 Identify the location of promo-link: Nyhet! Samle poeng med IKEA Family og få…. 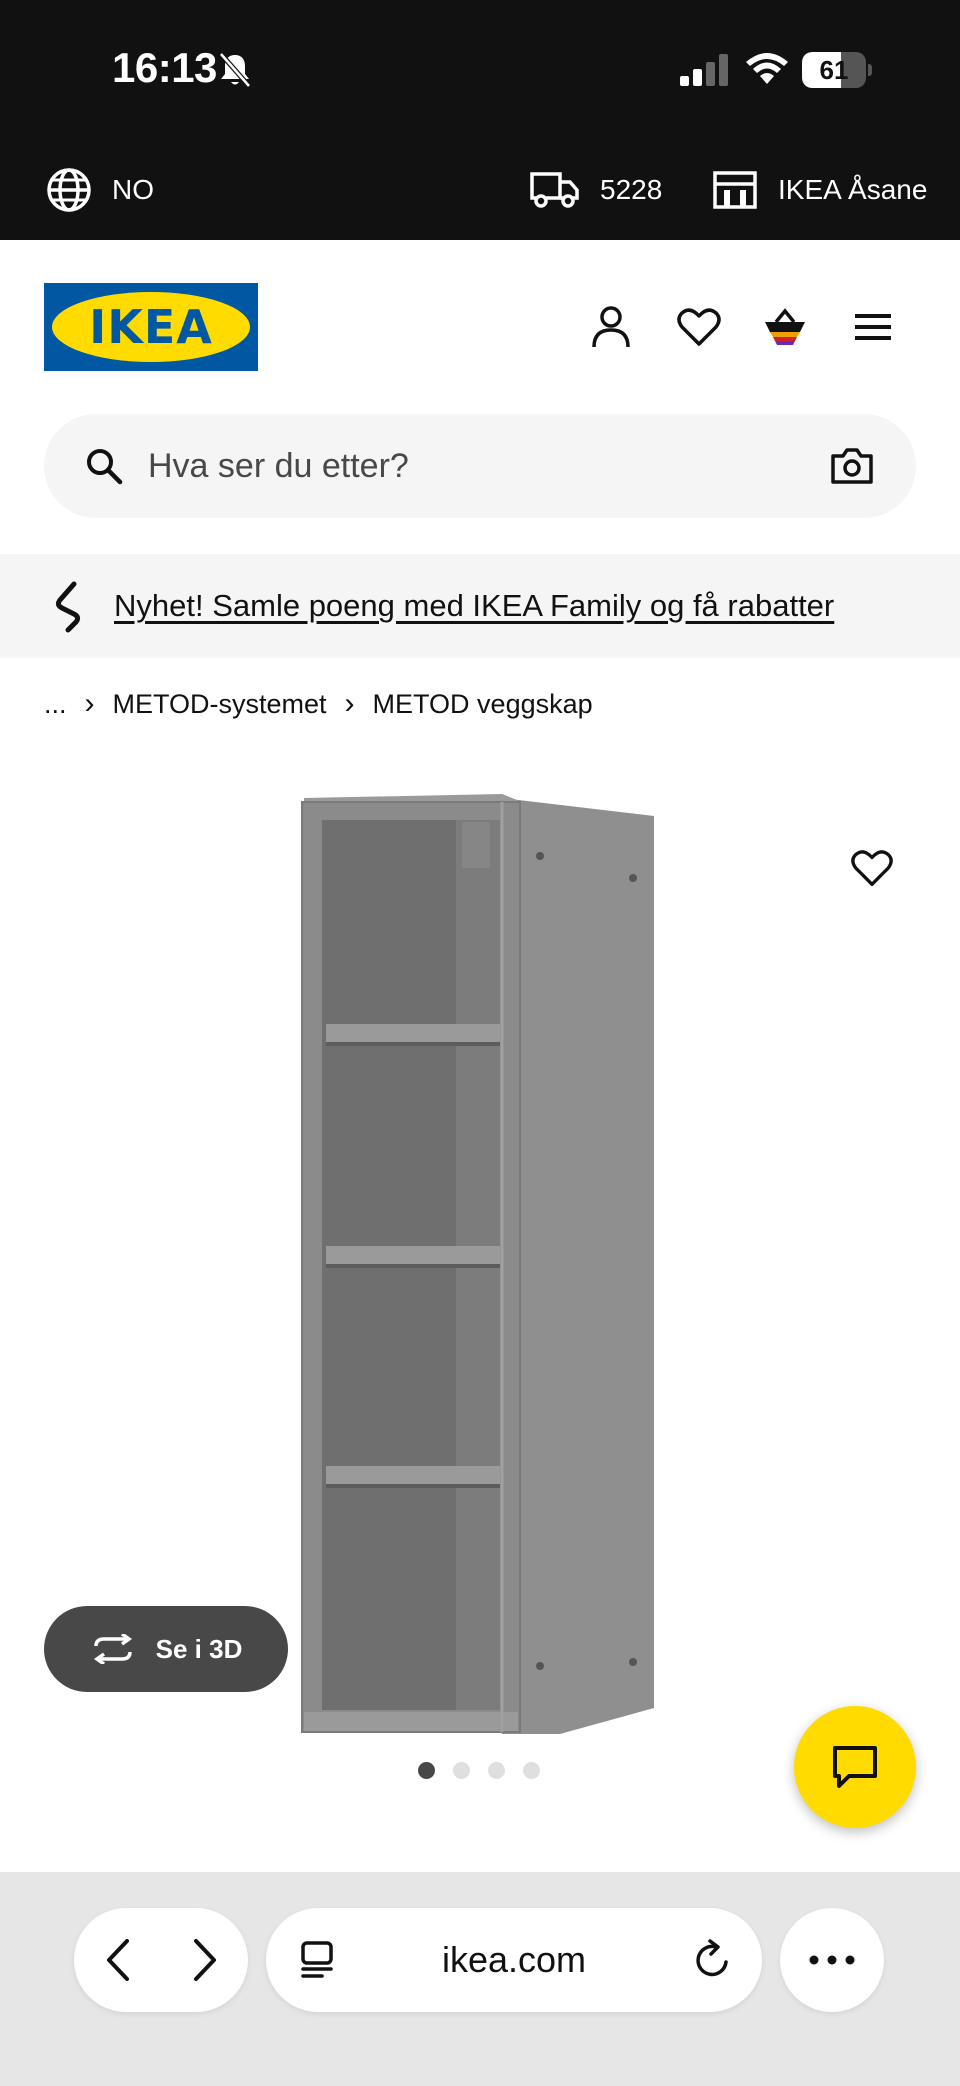
(474, 606).